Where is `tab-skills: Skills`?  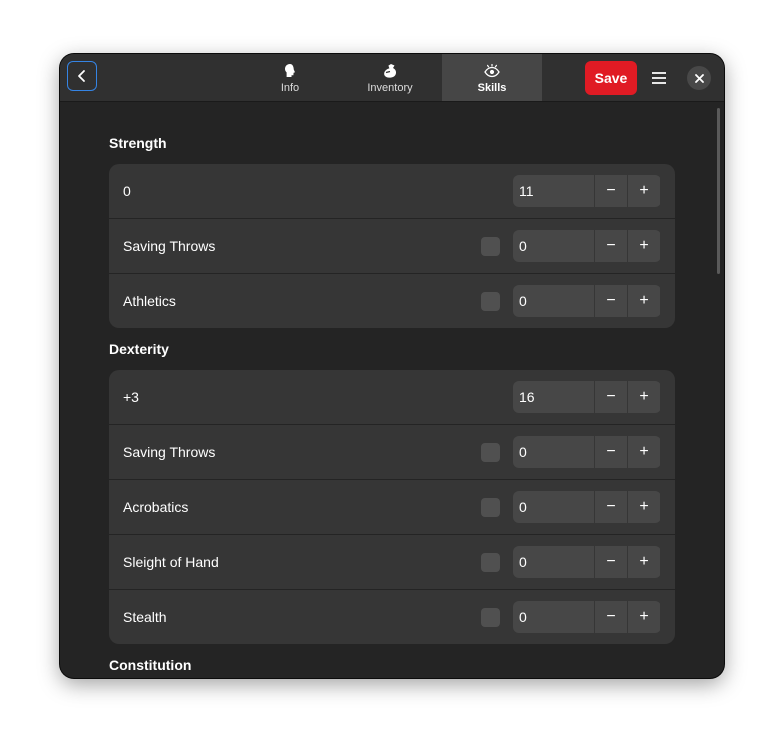
tab-skills: Skills is located at coordinates (492, 77).